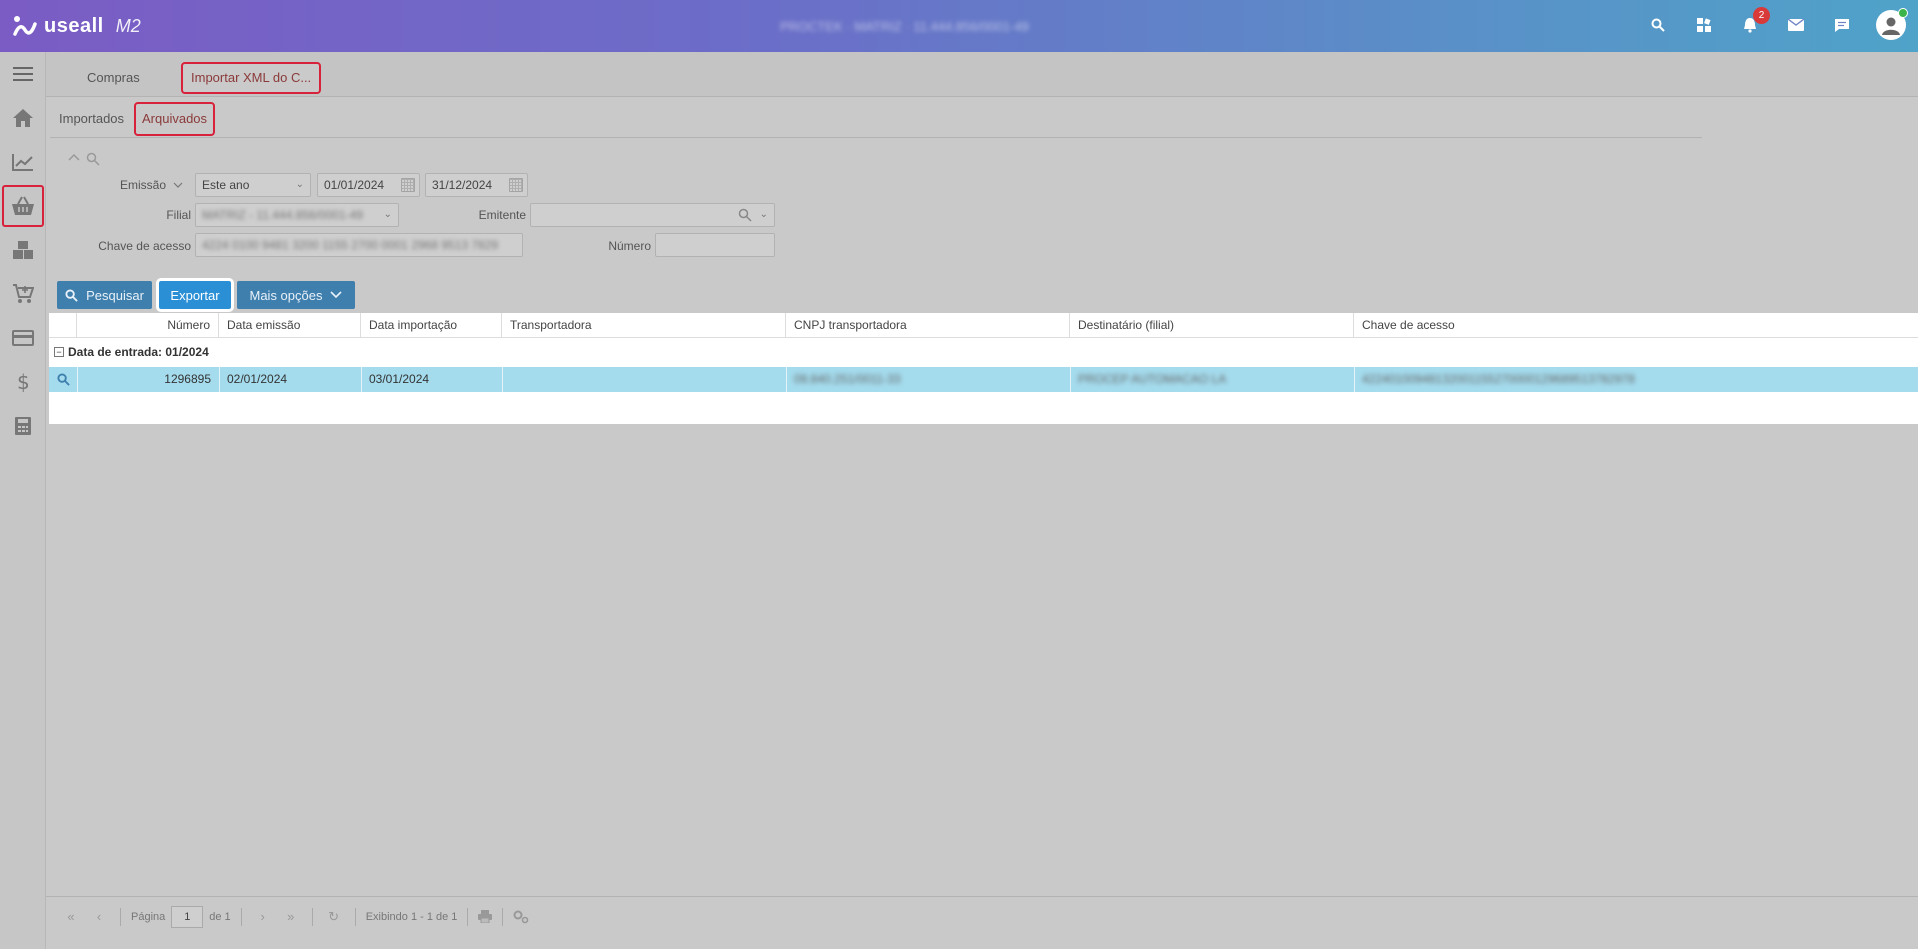 This screenshot has height=949, width=1918. I want to click on date-from-value: 01/01/2024, so click(354, 185).